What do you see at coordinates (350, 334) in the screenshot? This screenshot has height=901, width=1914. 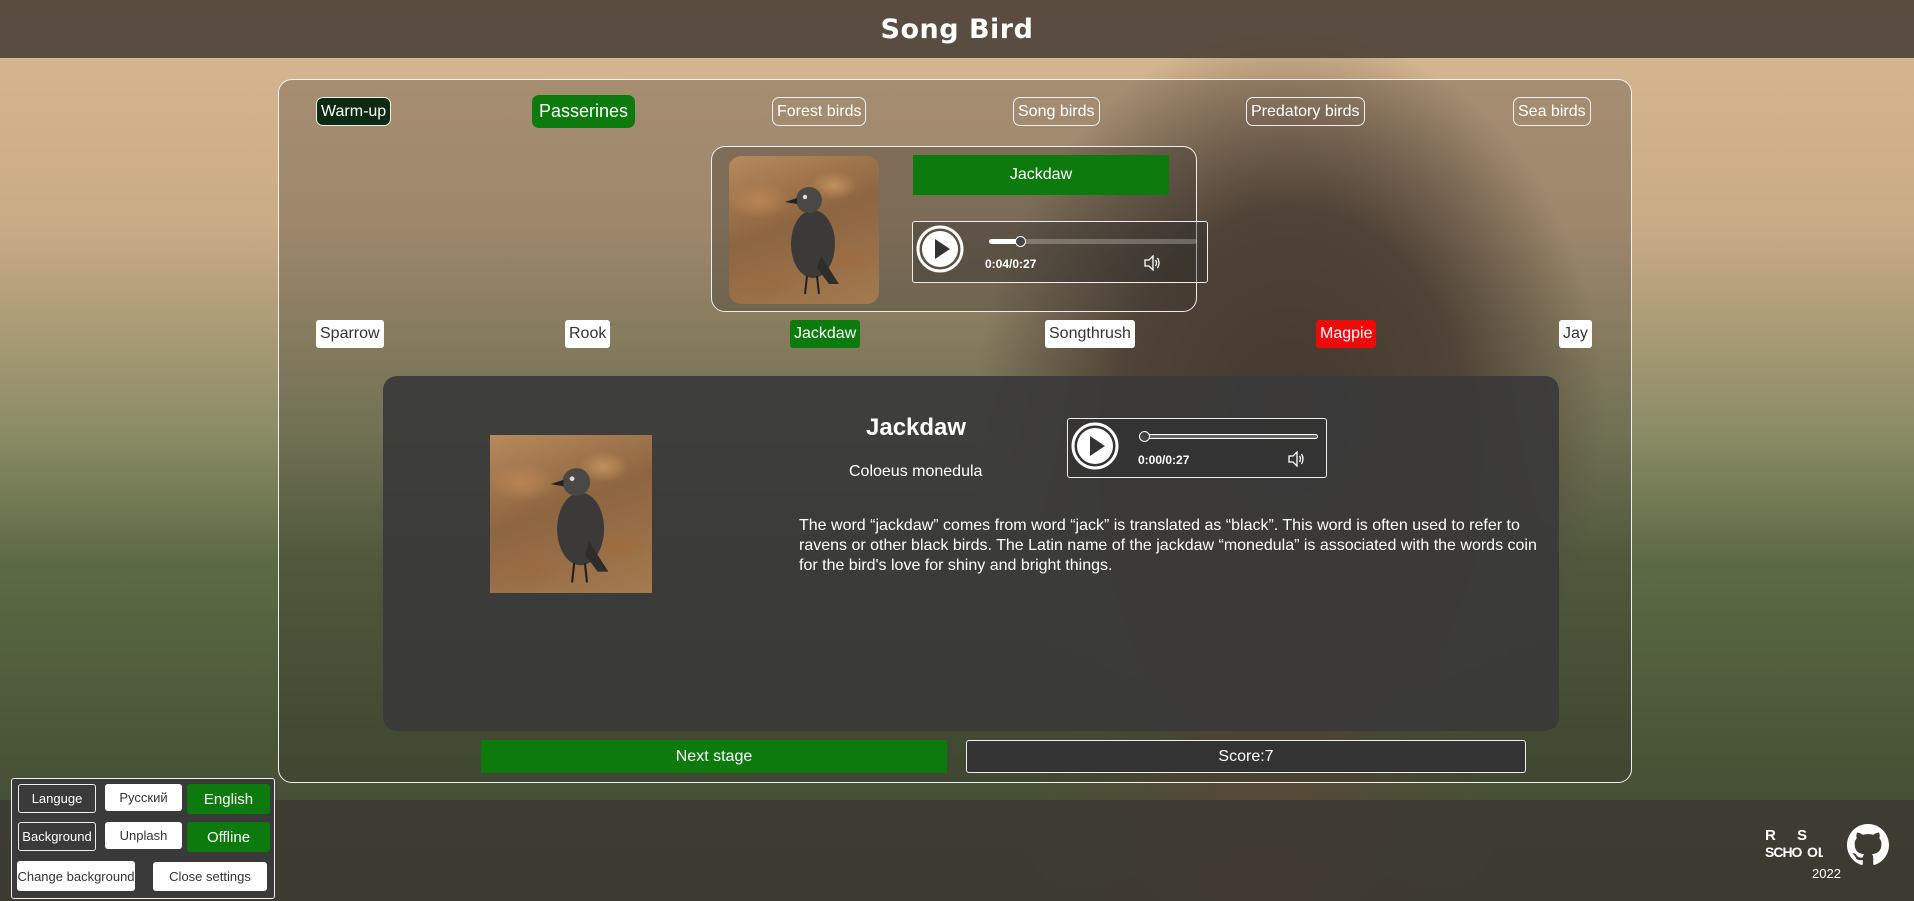 I see `option-sparrow: Sparrow` at bounding box center [350, 334].